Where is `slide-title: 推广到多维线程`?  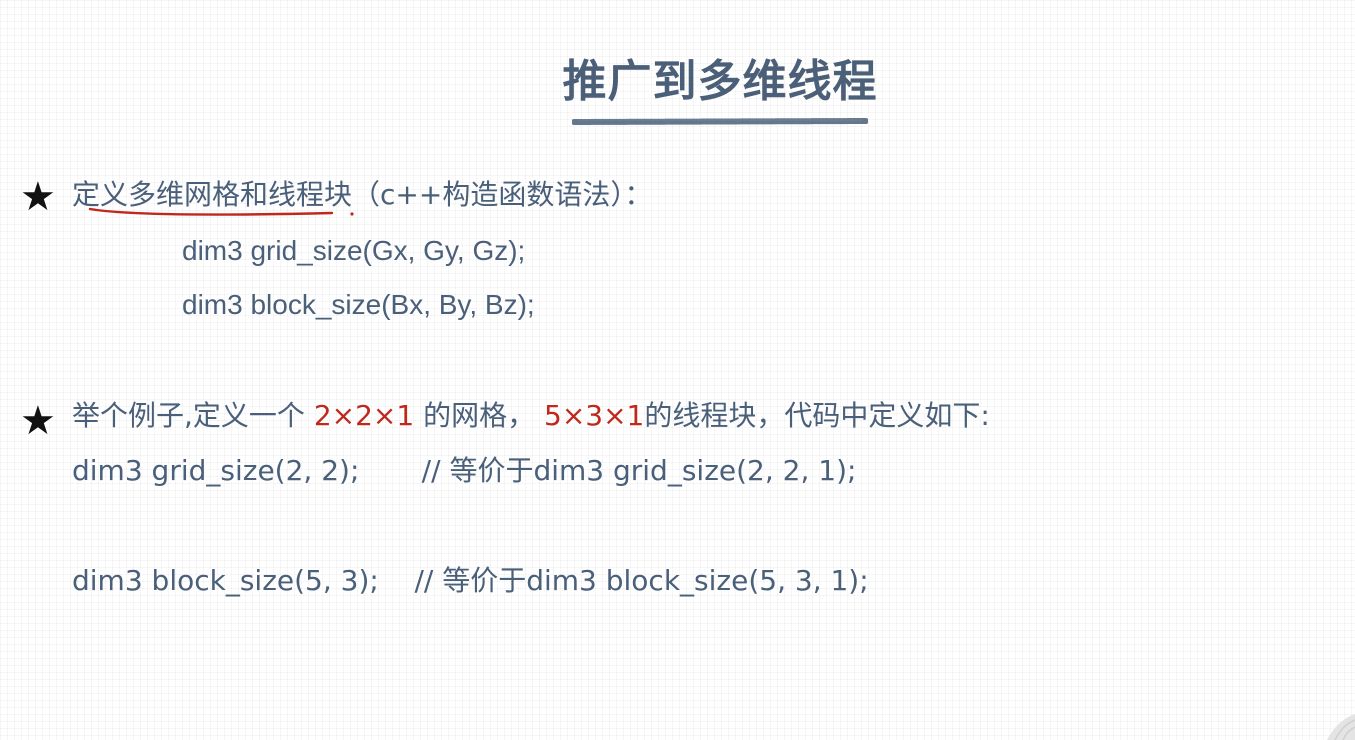
slide-title: 推广到多维线程 is located at coordinates (720, 81).